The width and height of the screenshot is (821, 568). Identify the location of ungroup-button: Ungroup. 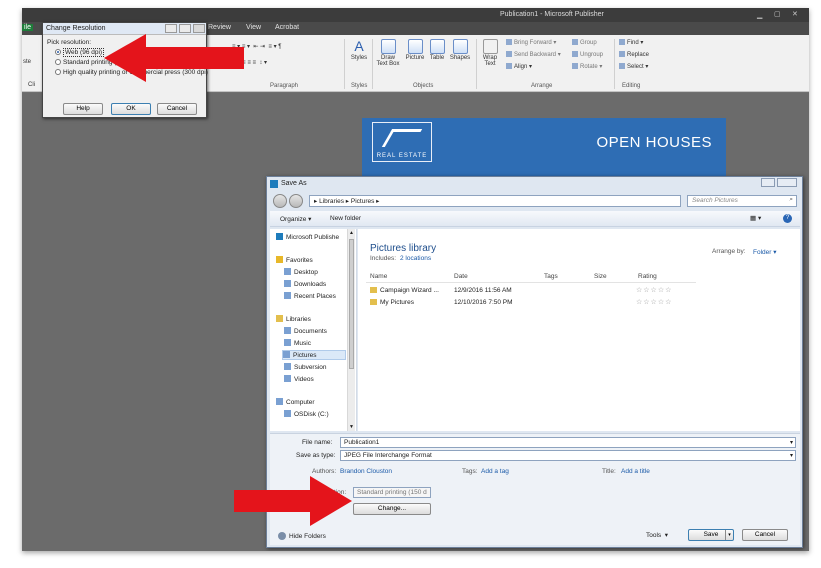
(587, 54).